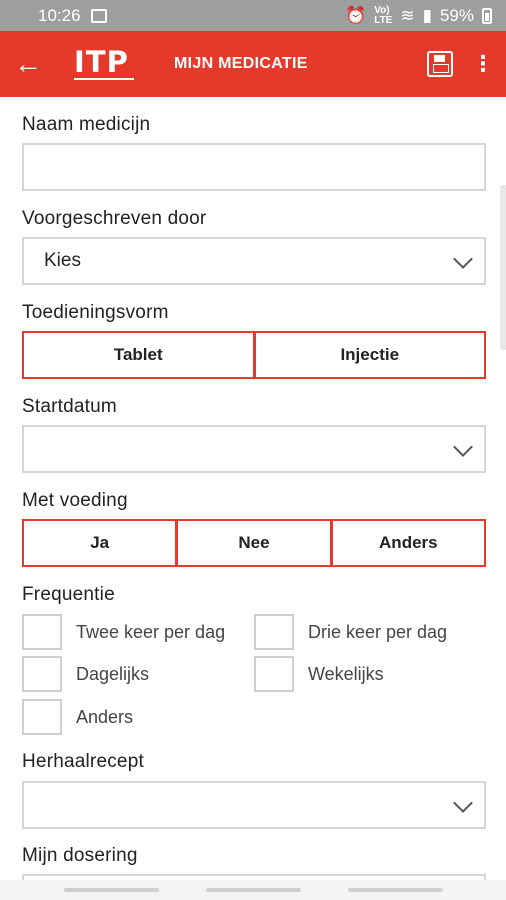 This screenshot has height=900, width=506. Describe the element at coordinates (346, 673) in the screenshot. I see `checkbox-label: Wekelijks` at that location.